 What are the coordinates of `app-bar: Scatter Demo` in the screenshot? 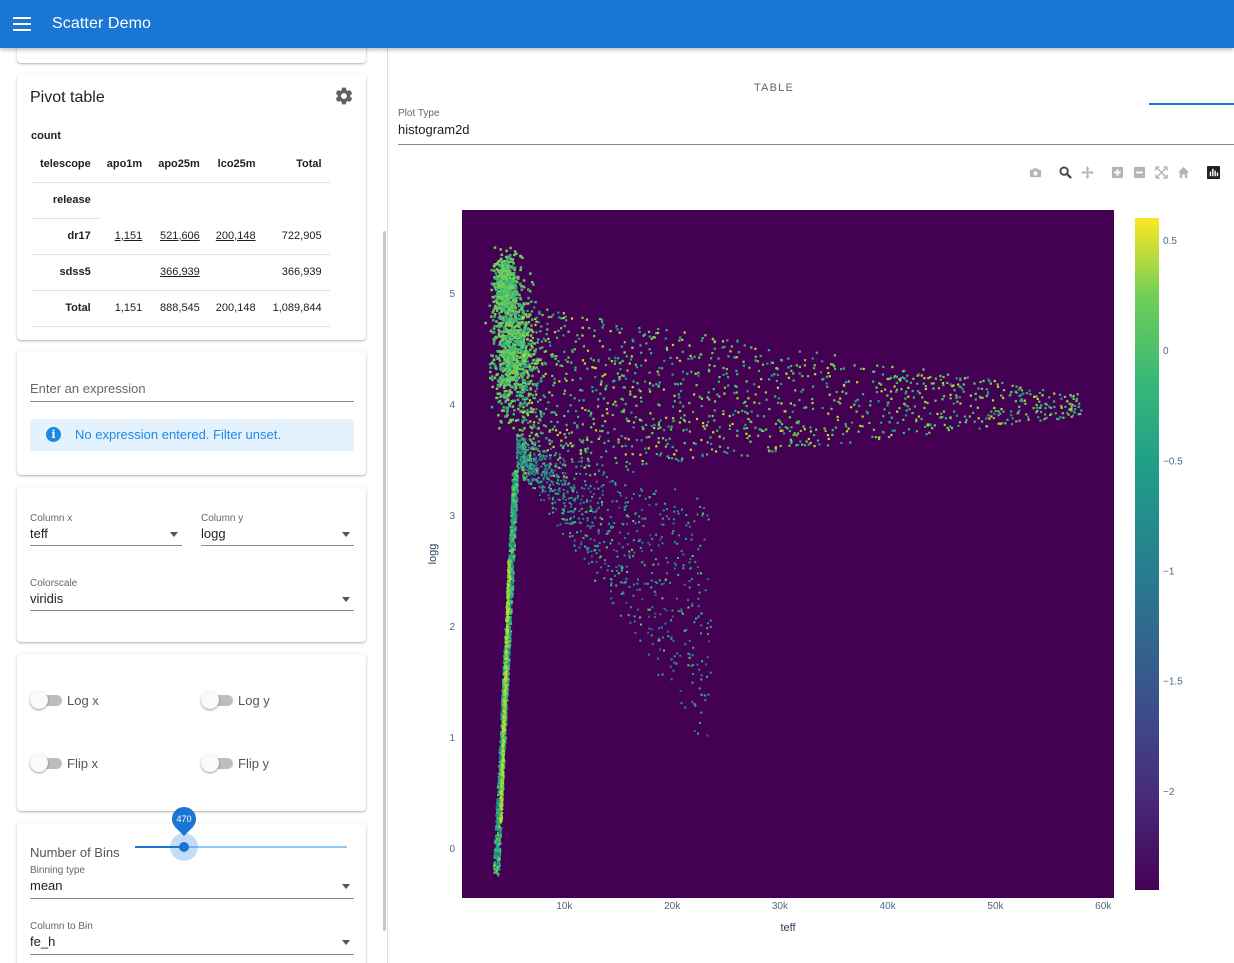 It's located at (617, 24).